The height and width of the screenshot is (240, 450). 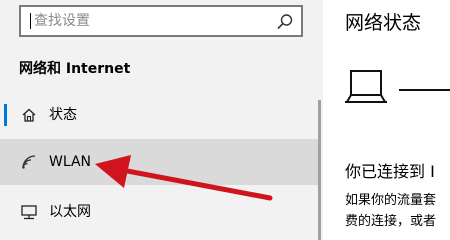 I want to click on search-placeholder: 查找设置, so click(x=62, y=21).